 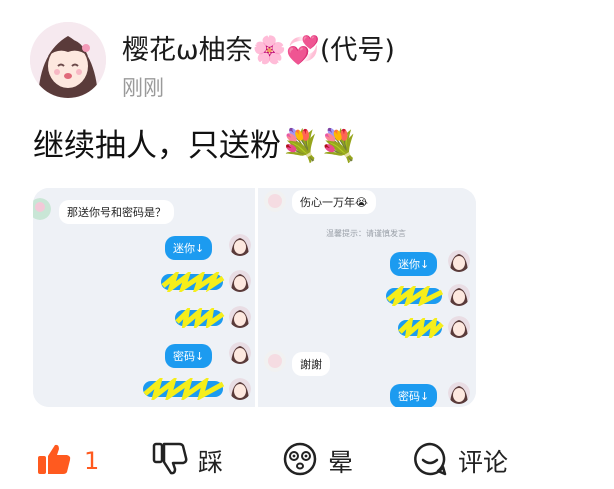 I want to click on comment-icon, so click(x=430, y=461).